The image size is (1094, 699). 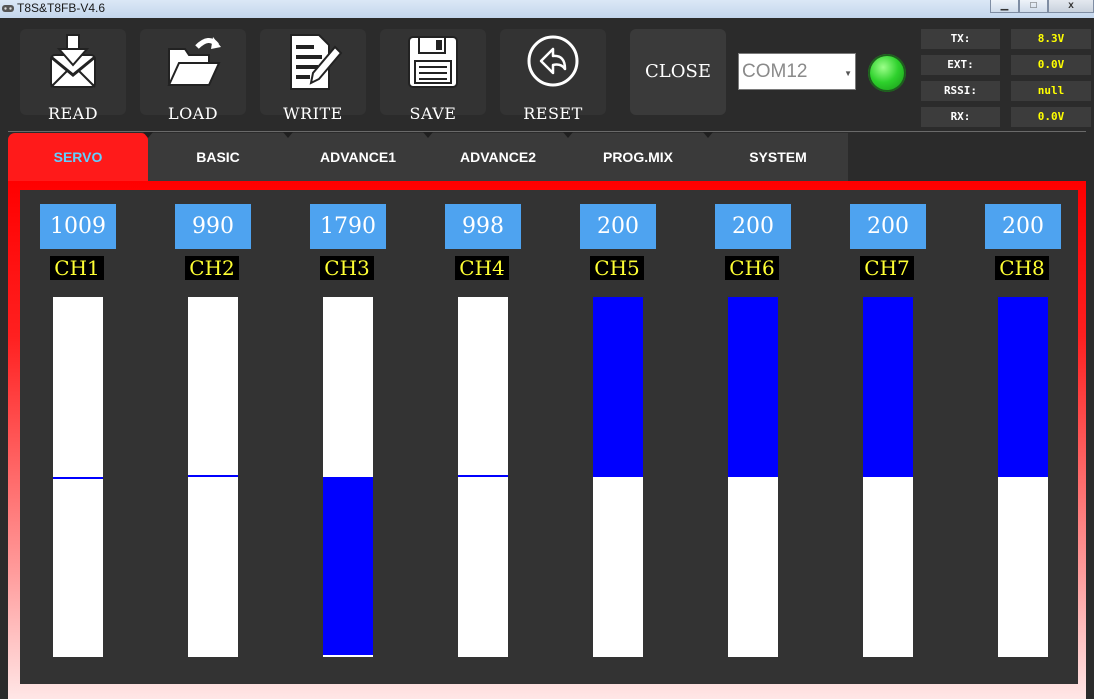 What do you see at coordinates (316, 62) in the screenshot?
I see `document-edit-icon` at bounding box center [316, 62].